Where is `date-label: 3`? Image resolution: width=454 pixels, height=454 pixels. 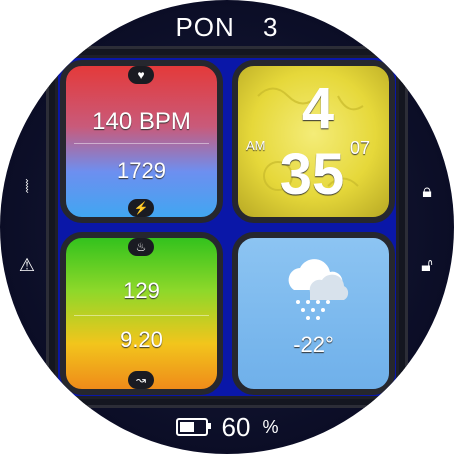 date-label: 3 is located at coordinates (271, 27).